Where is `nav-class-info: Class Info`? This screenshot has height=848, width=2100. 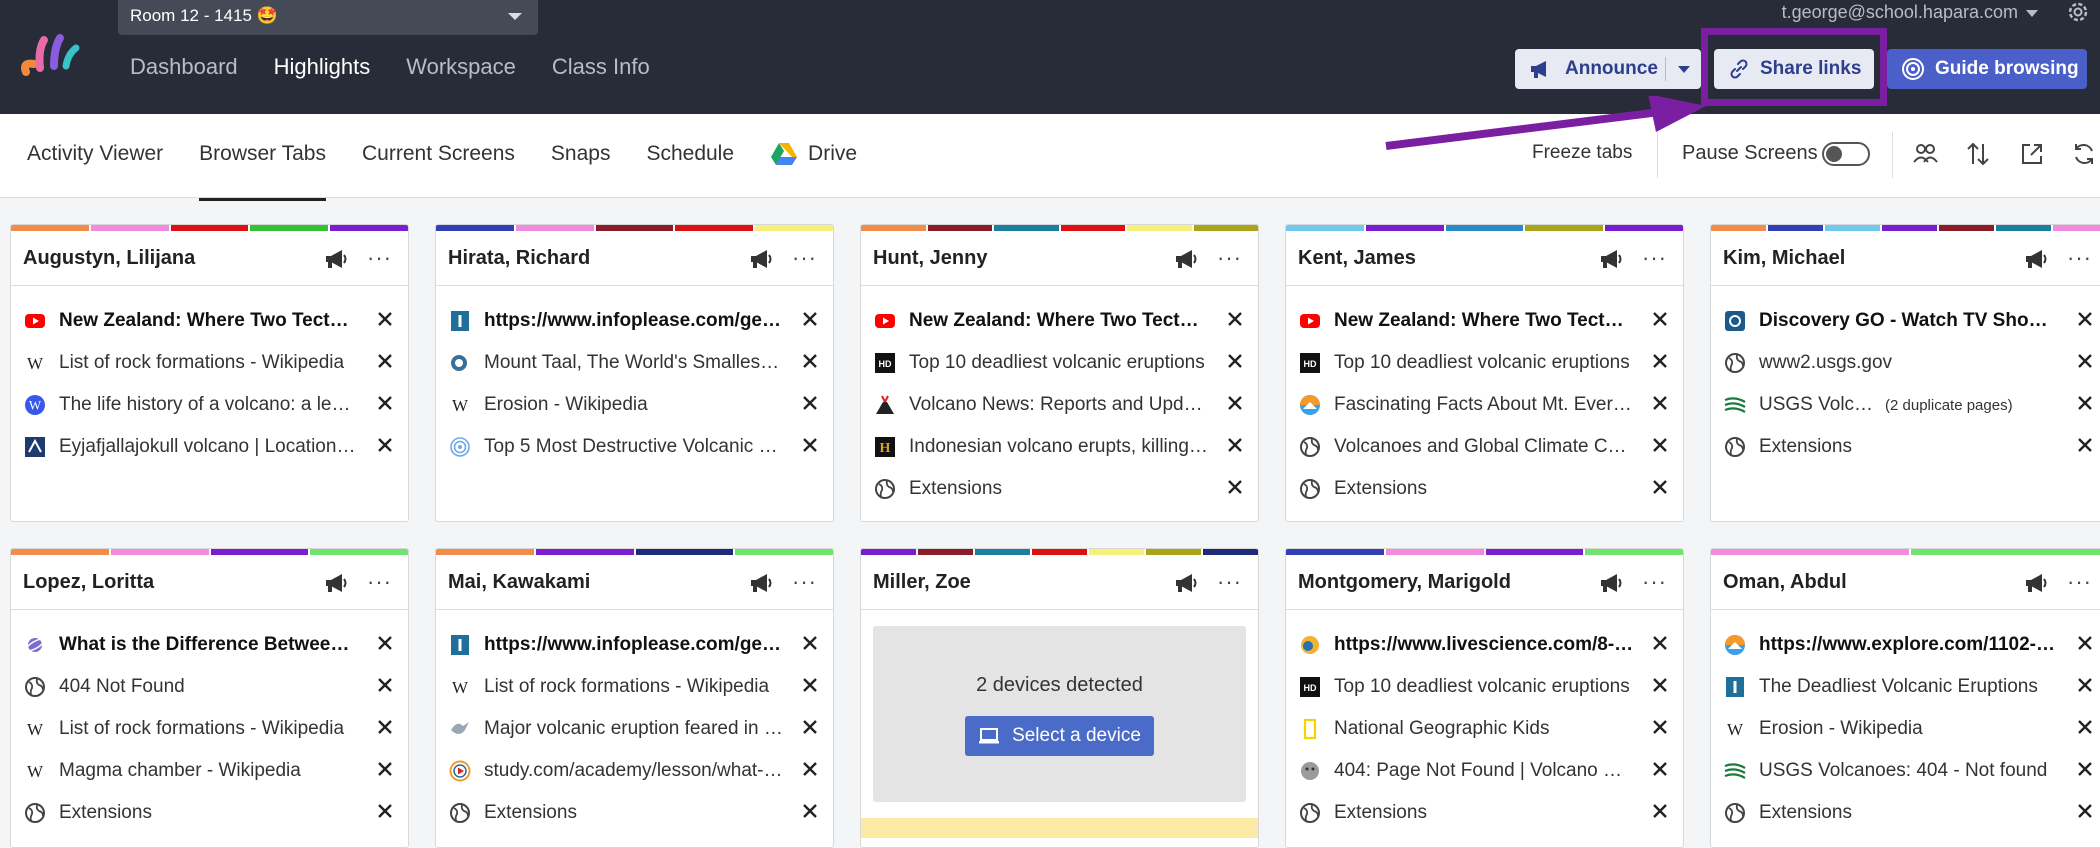 nav-class-info: Class Info is located at coordinates (601, 67).